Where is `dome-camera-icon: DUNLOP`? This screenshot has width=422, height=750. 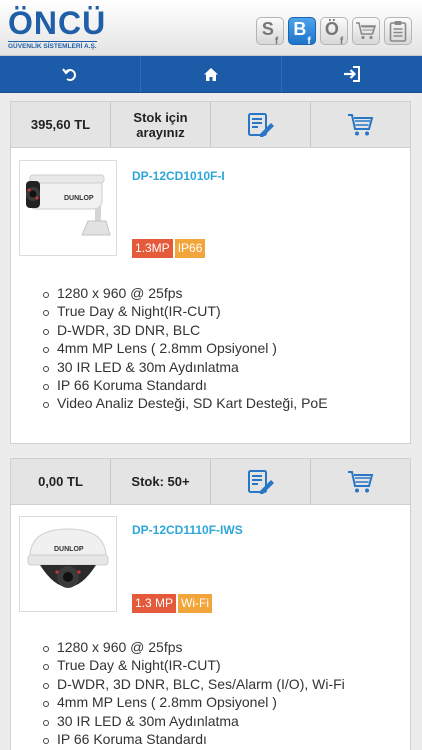
dome-camera-icon: DUNLOP is located at coordinates (68, 558).